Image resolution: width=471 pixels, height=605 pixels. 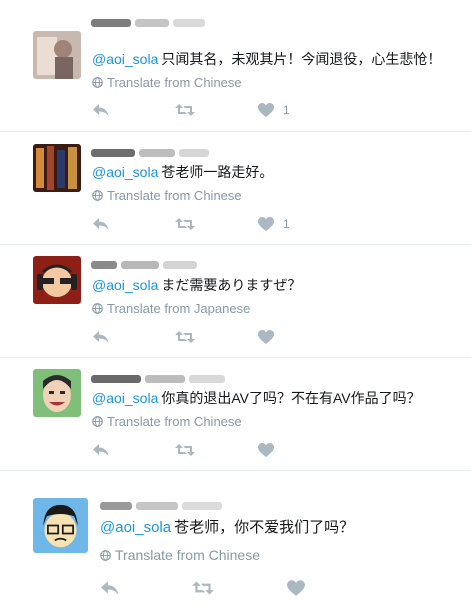 I want to click on tweet-text: @aoi_sola 苍老师一路走好。, so click(x=182, y=172).